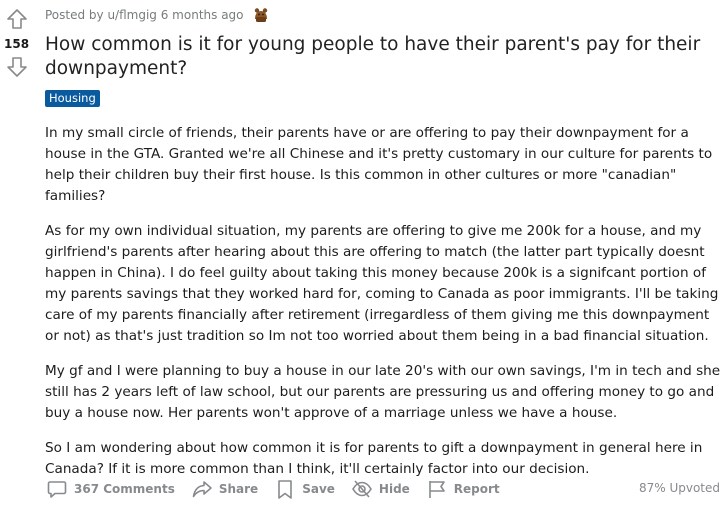 The image size is (723, 505). What do you see at coordinates (394, 489) in the screenshot?
I see `hide-label: Hide` at bounding box center [394, 489].